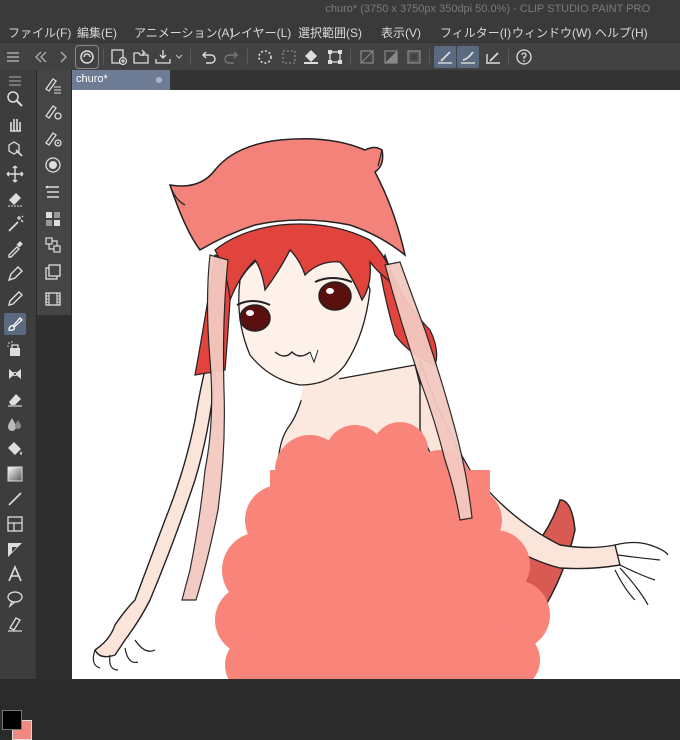 This screenshot has height=740, width=680. Describe the element at coordinates (445, 57) in the screenshot. I see `ruler-snap-icon` at that location.